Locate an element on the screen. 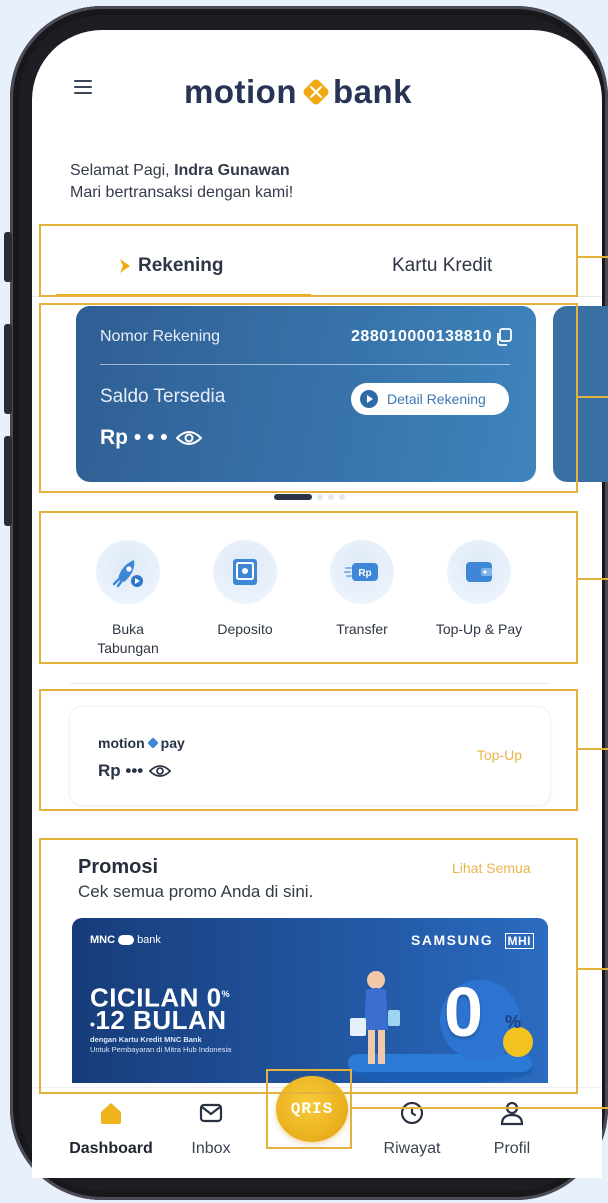  account-number-value: 288010000138810 is located at coordinates (421, 336).